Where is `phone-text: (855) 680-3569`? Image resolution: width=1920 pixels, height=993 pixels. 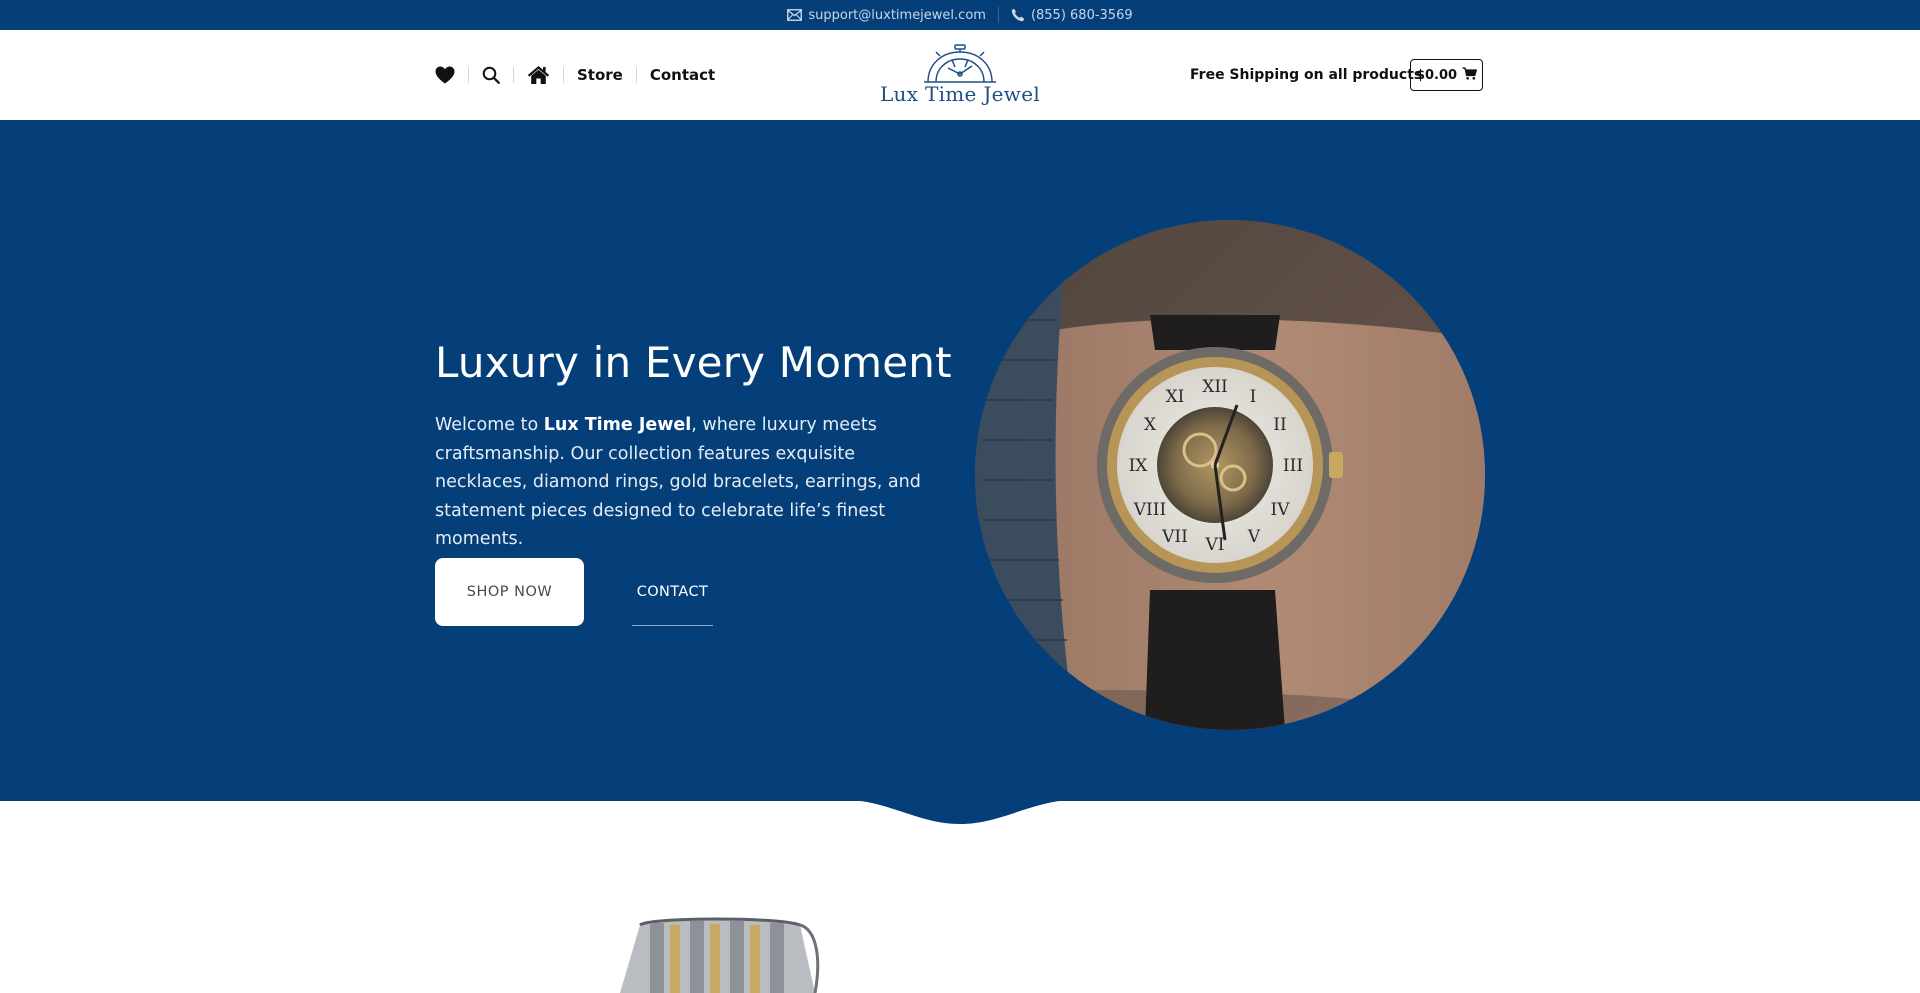 phone-text: (855) 680-3569 is located at coordinates (1082, 15).